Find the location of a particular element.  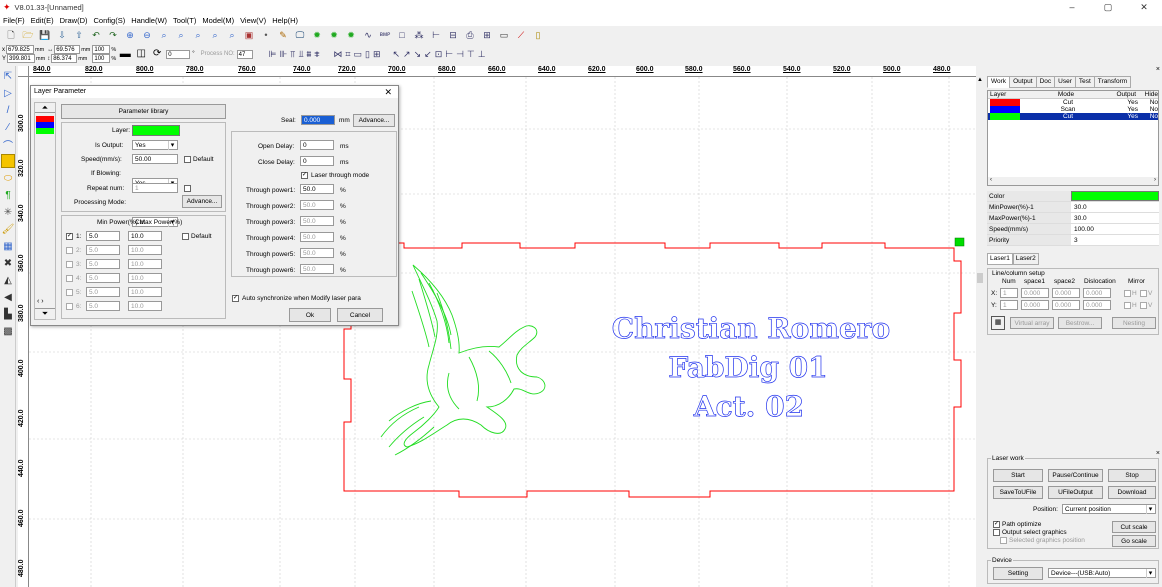

bottom-edge-icon: ⊥ is located at coordinates (482, 54).